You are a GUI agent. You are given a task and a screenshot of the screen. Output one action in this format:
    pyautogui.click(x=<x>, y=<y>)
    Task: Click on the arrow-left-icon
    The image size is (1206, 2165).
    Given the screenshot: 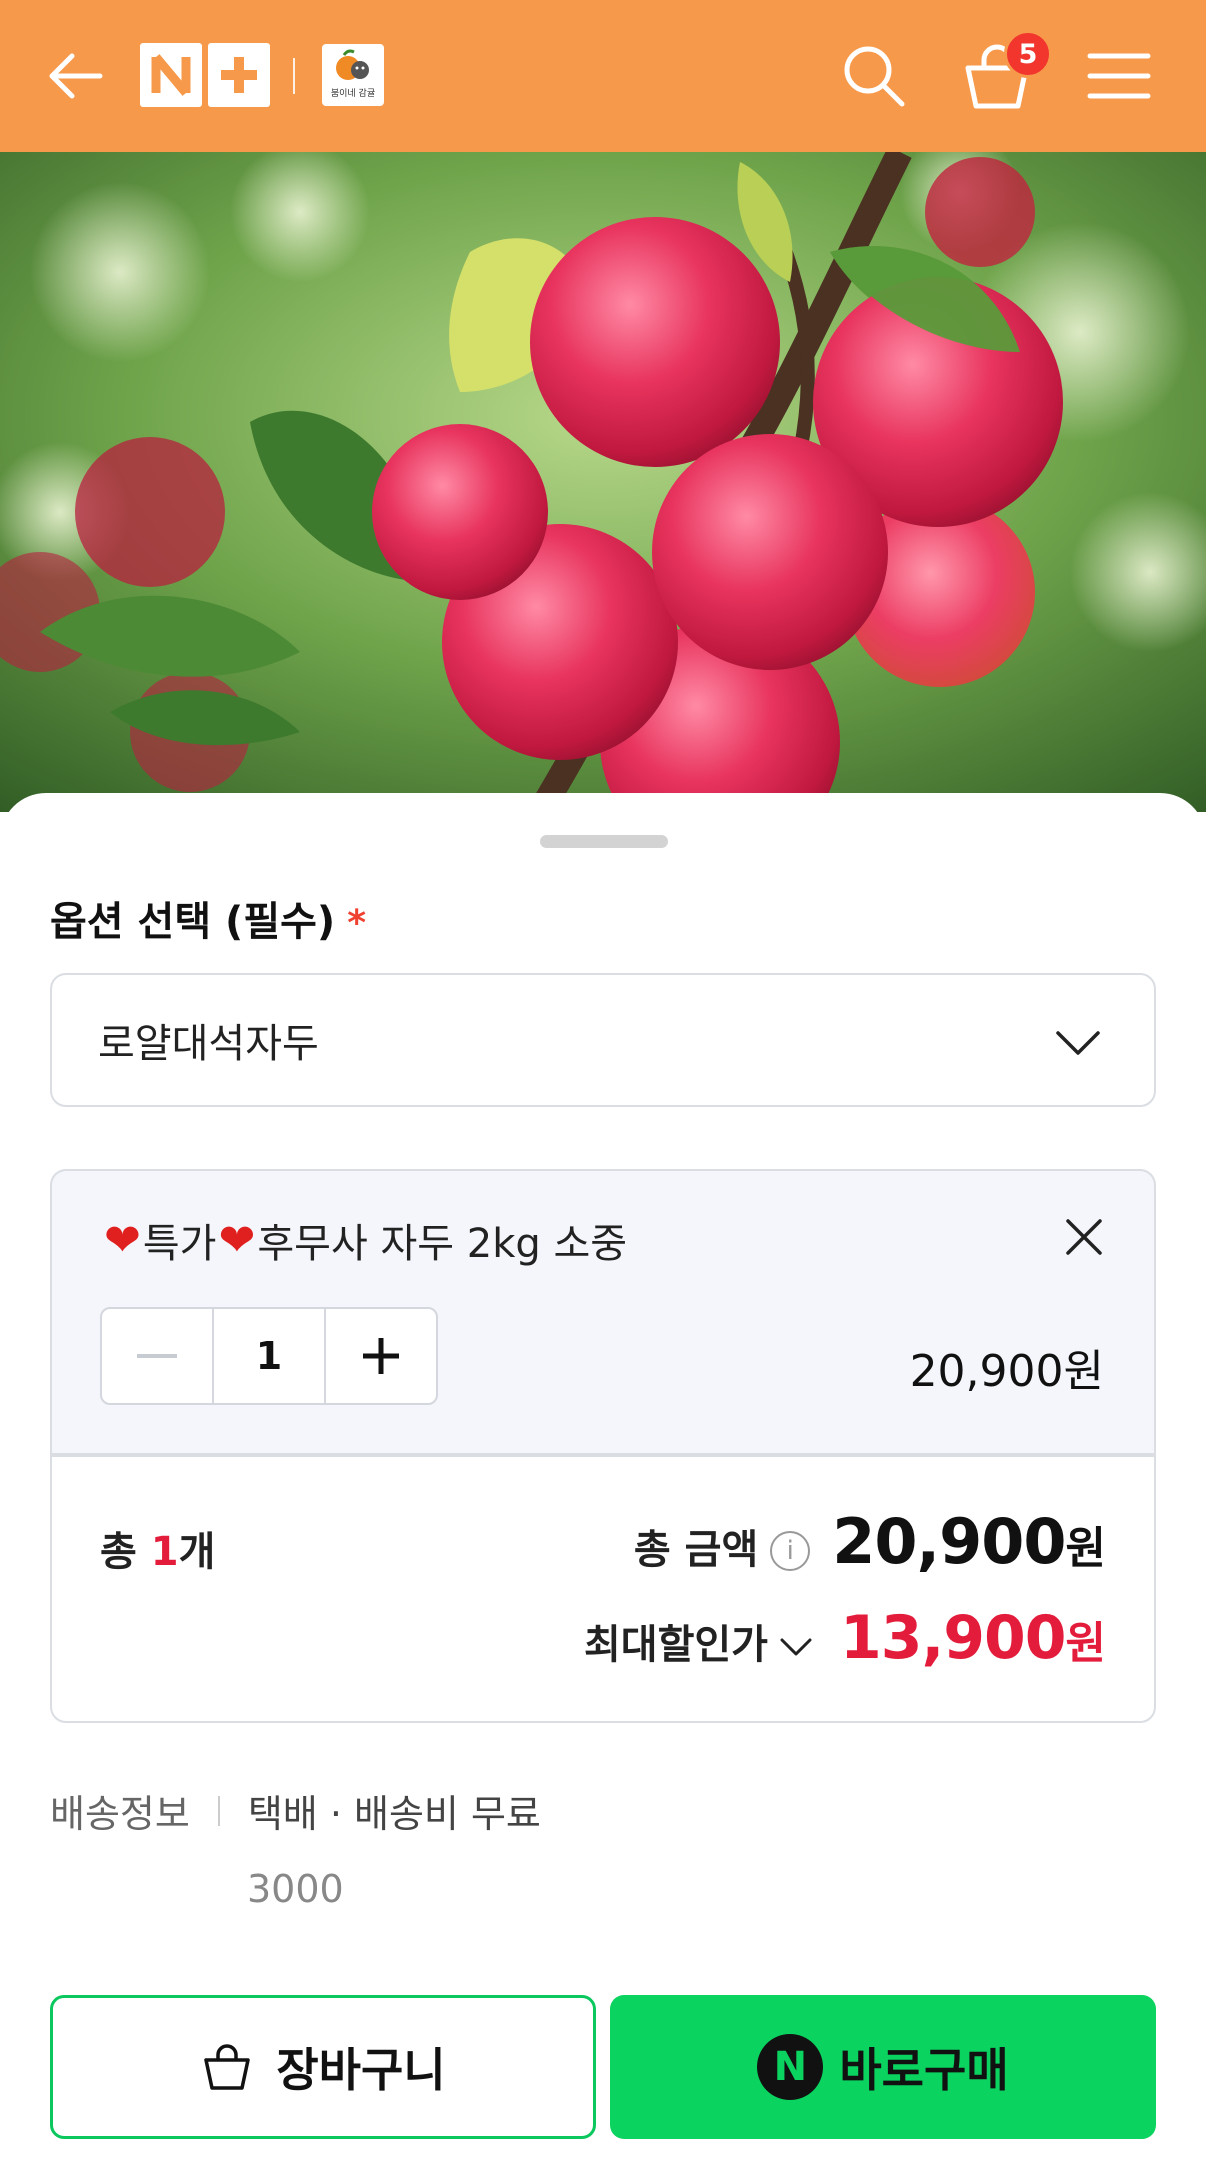 What is the action you would take?
    pyautogui.click(x=76, y=76)
    